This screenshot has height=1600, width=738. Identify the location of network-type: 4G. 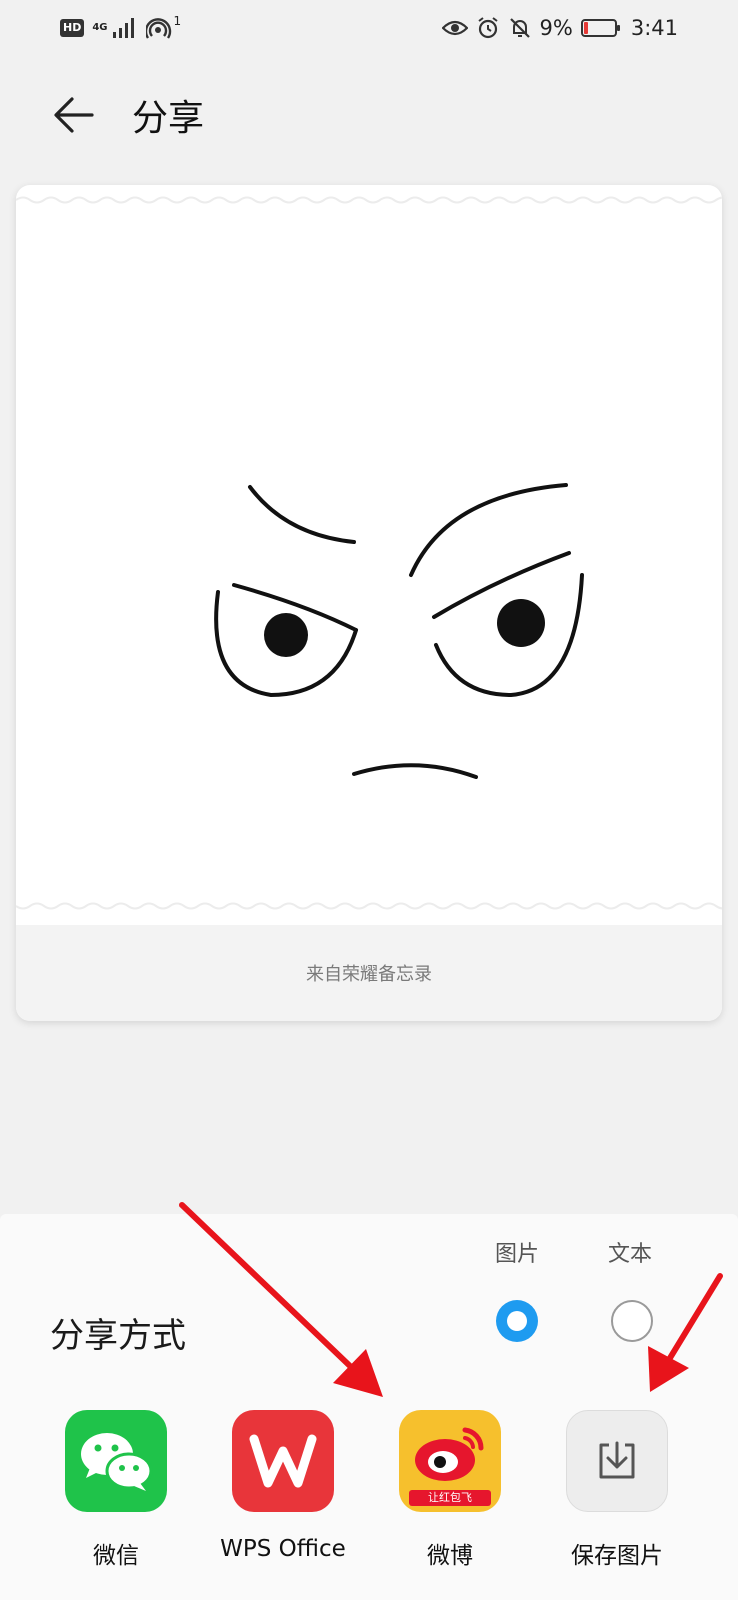
(100, 27).